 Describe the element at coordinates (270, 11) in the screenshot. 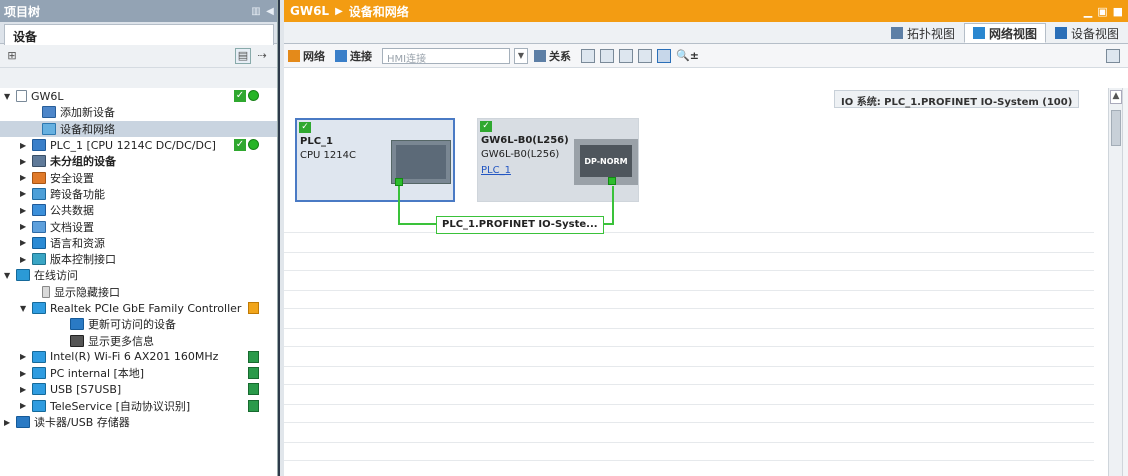

I see `collapse-panel-icon: ◀` at that location.